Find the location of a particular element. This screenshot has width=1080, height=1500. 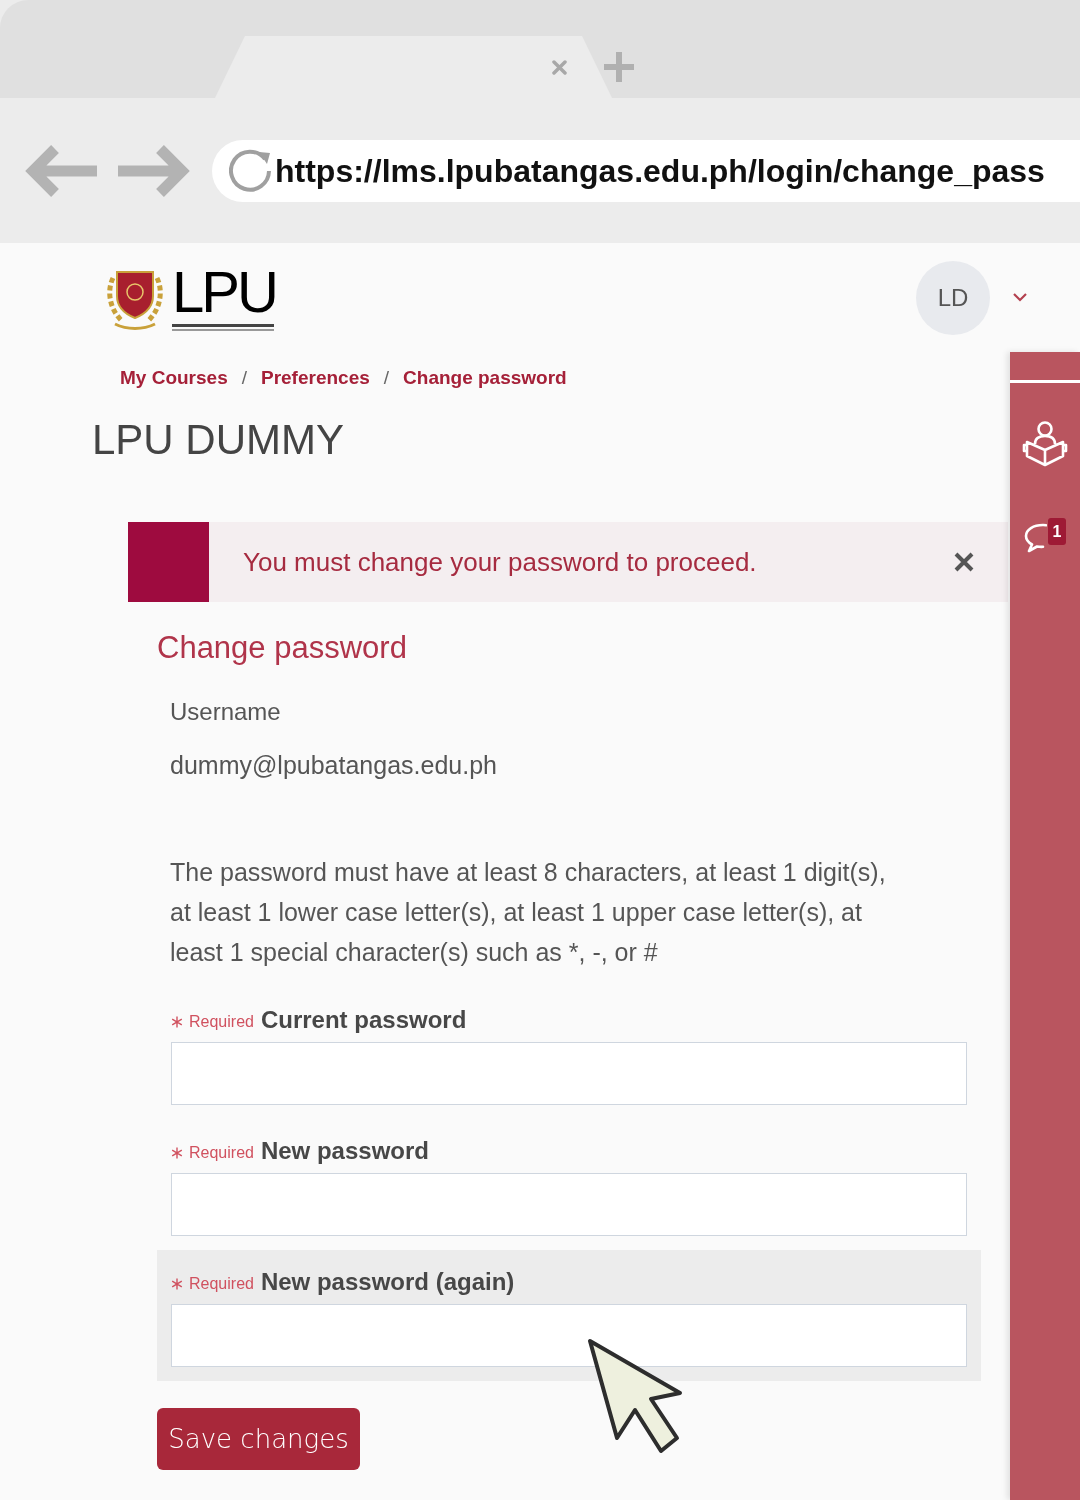

chevron-down-icon is located at coordinates (1020, 297).